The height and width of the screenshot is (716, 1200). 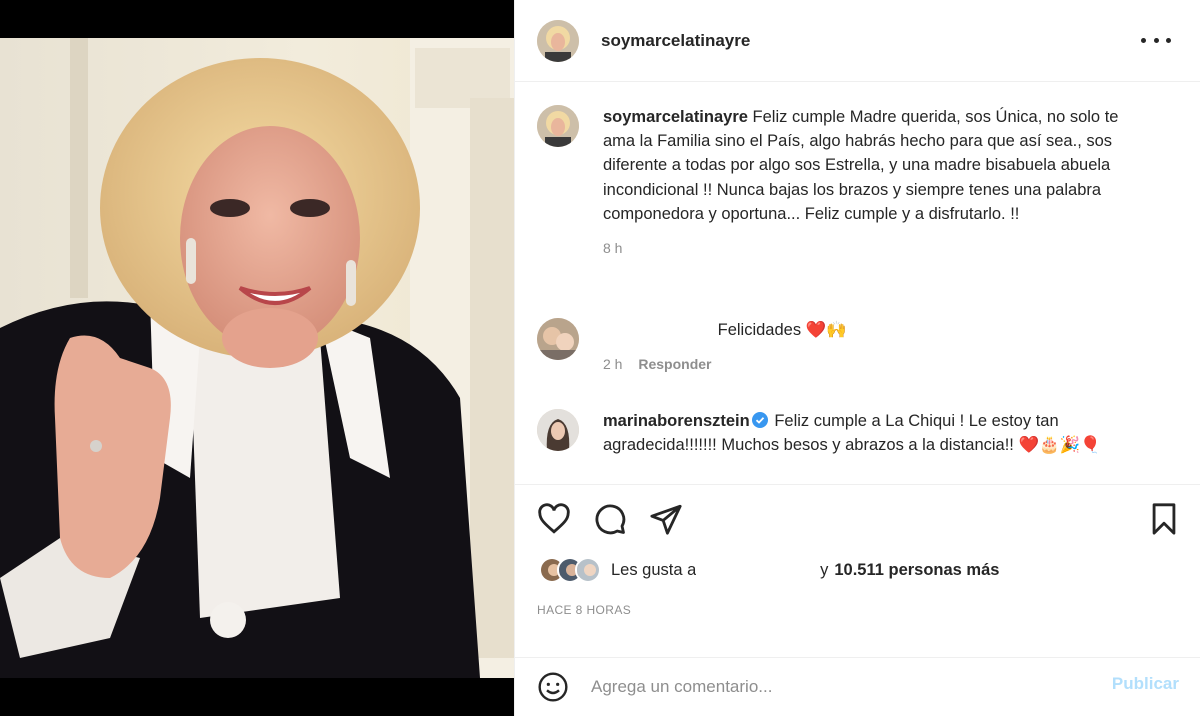 What do you see at coordinates (675, 41) in the screenshot?
I see `author-username: soymarcelatinayre` at bounding box center [675, 41].